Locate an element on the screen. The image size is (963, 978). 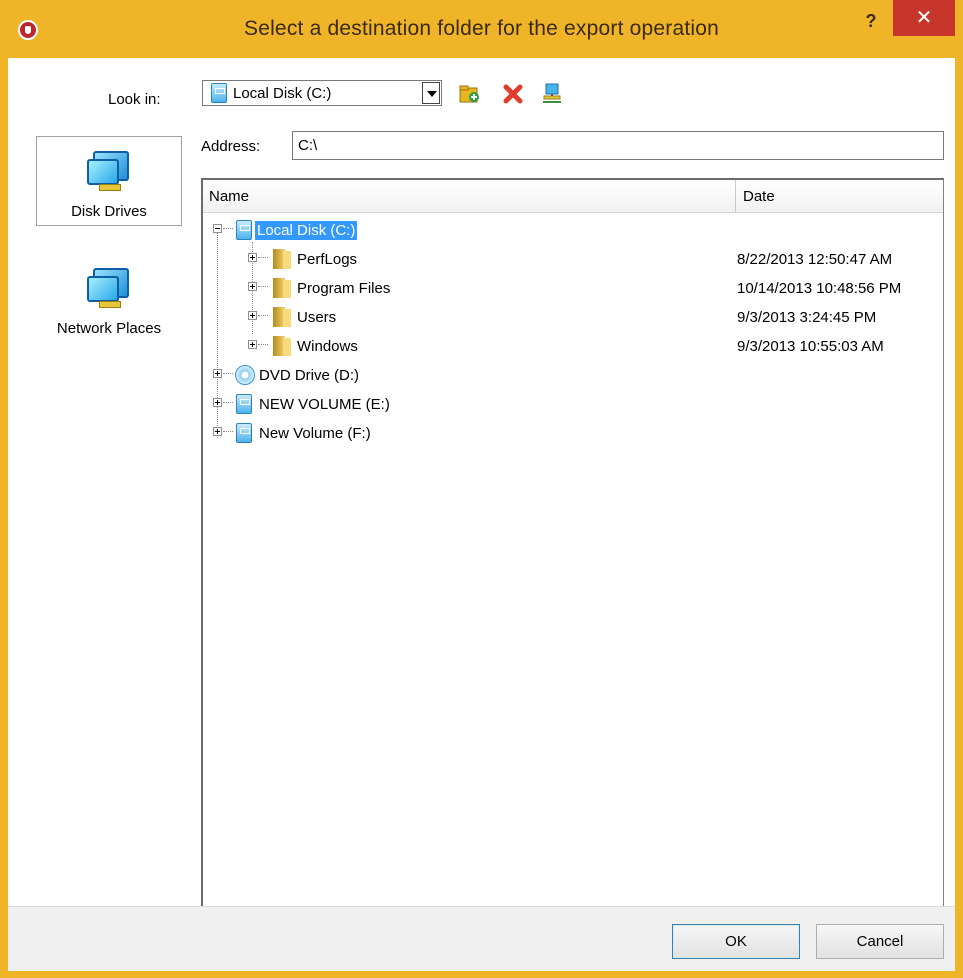
look-in-value: Local Disk (C:) is located at coordinates (282, 93).